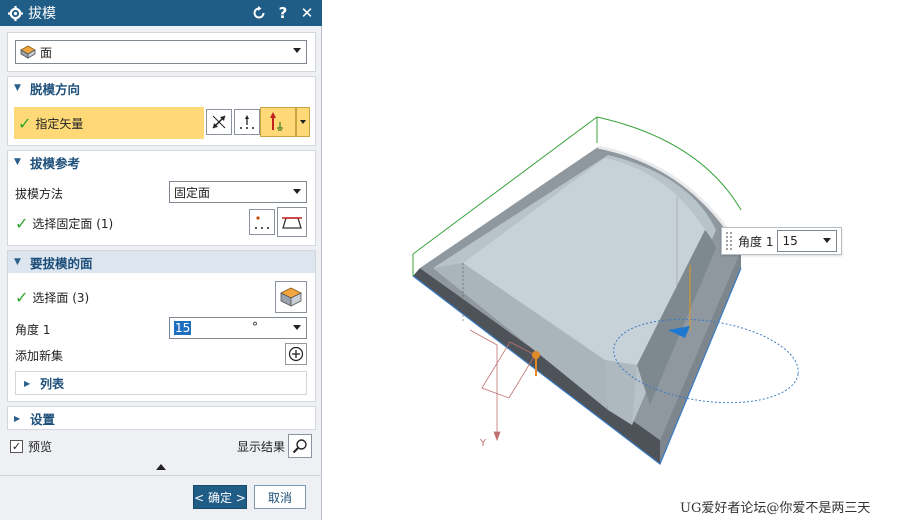 The image size is (899, 523). I want to click on drag-handle-icon, so click(729, 241).